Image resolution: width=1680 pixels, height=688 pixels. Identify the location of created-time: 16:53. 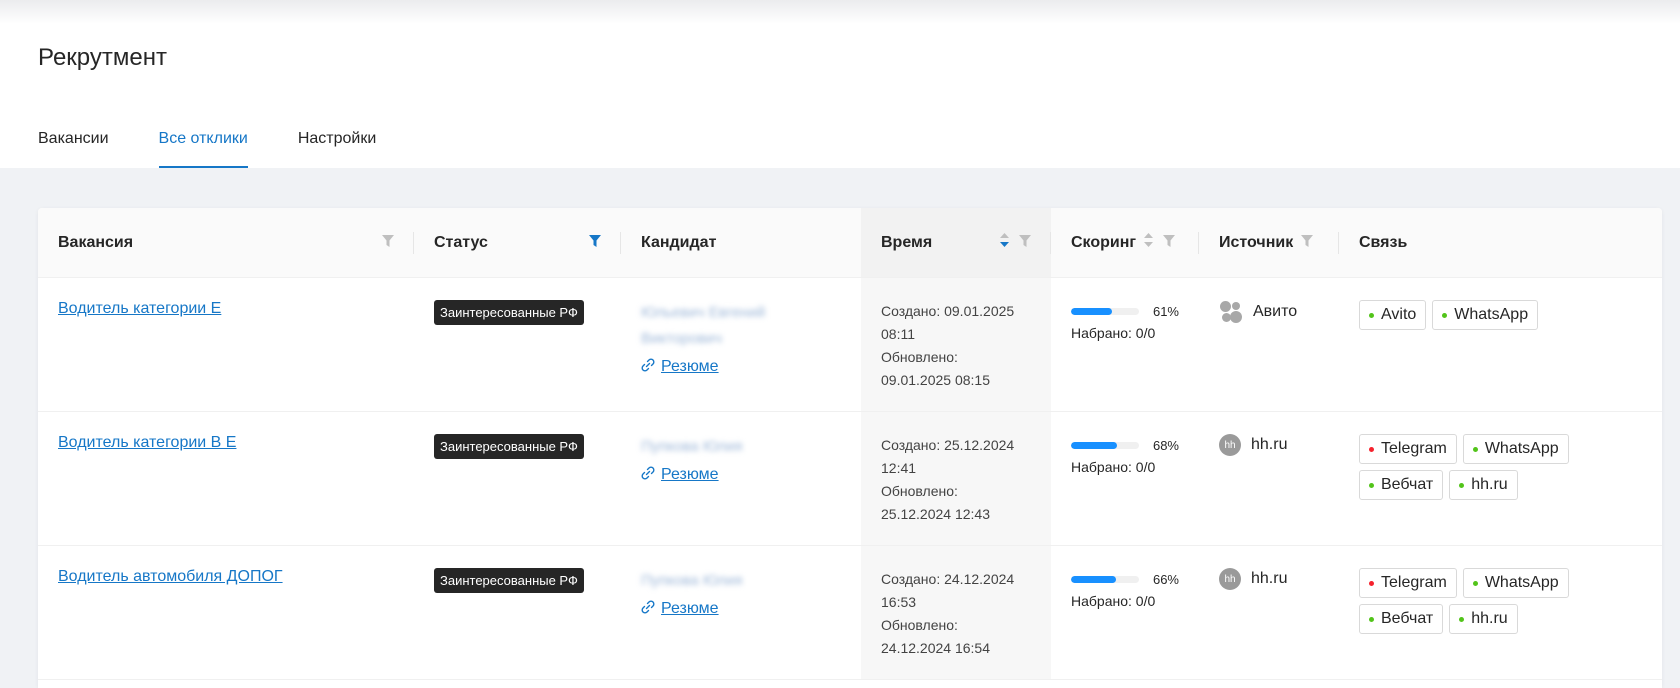
(899, 602).